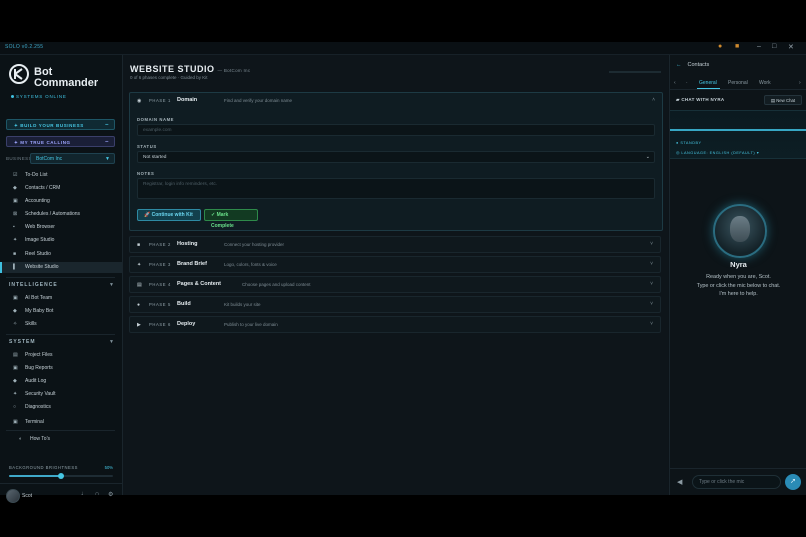 The height and width of the screenshot is (537, 806). I want to click on avatar, so click(13, 496).